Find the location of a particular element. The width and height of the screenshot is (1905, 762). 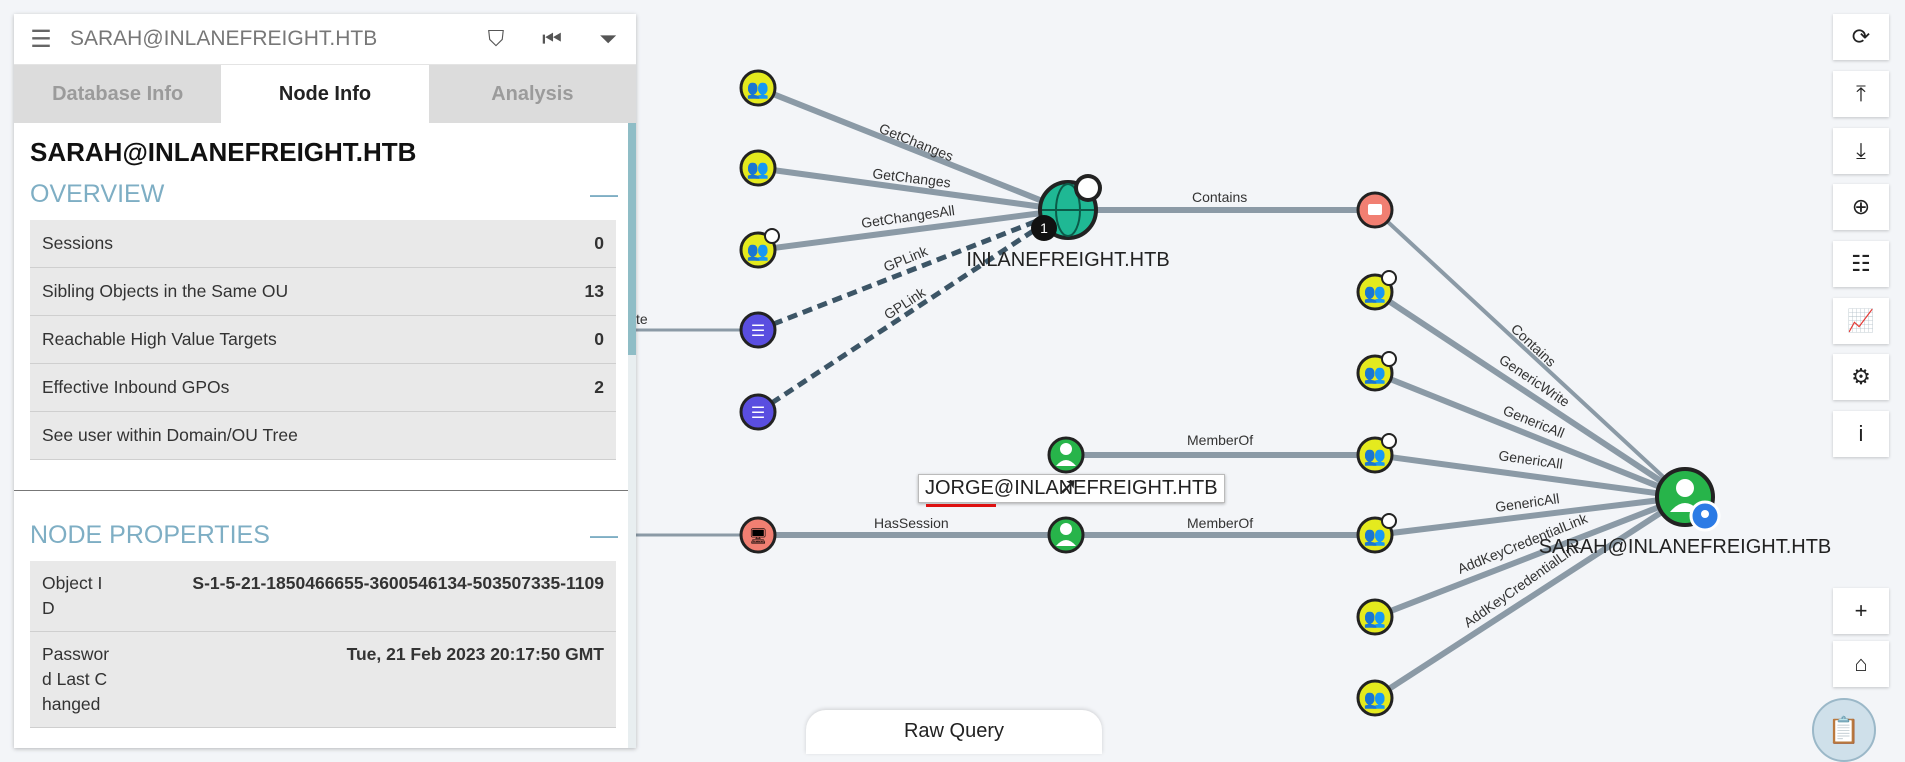

chart-icon: 📈 is located at coordinates (1861, 320).